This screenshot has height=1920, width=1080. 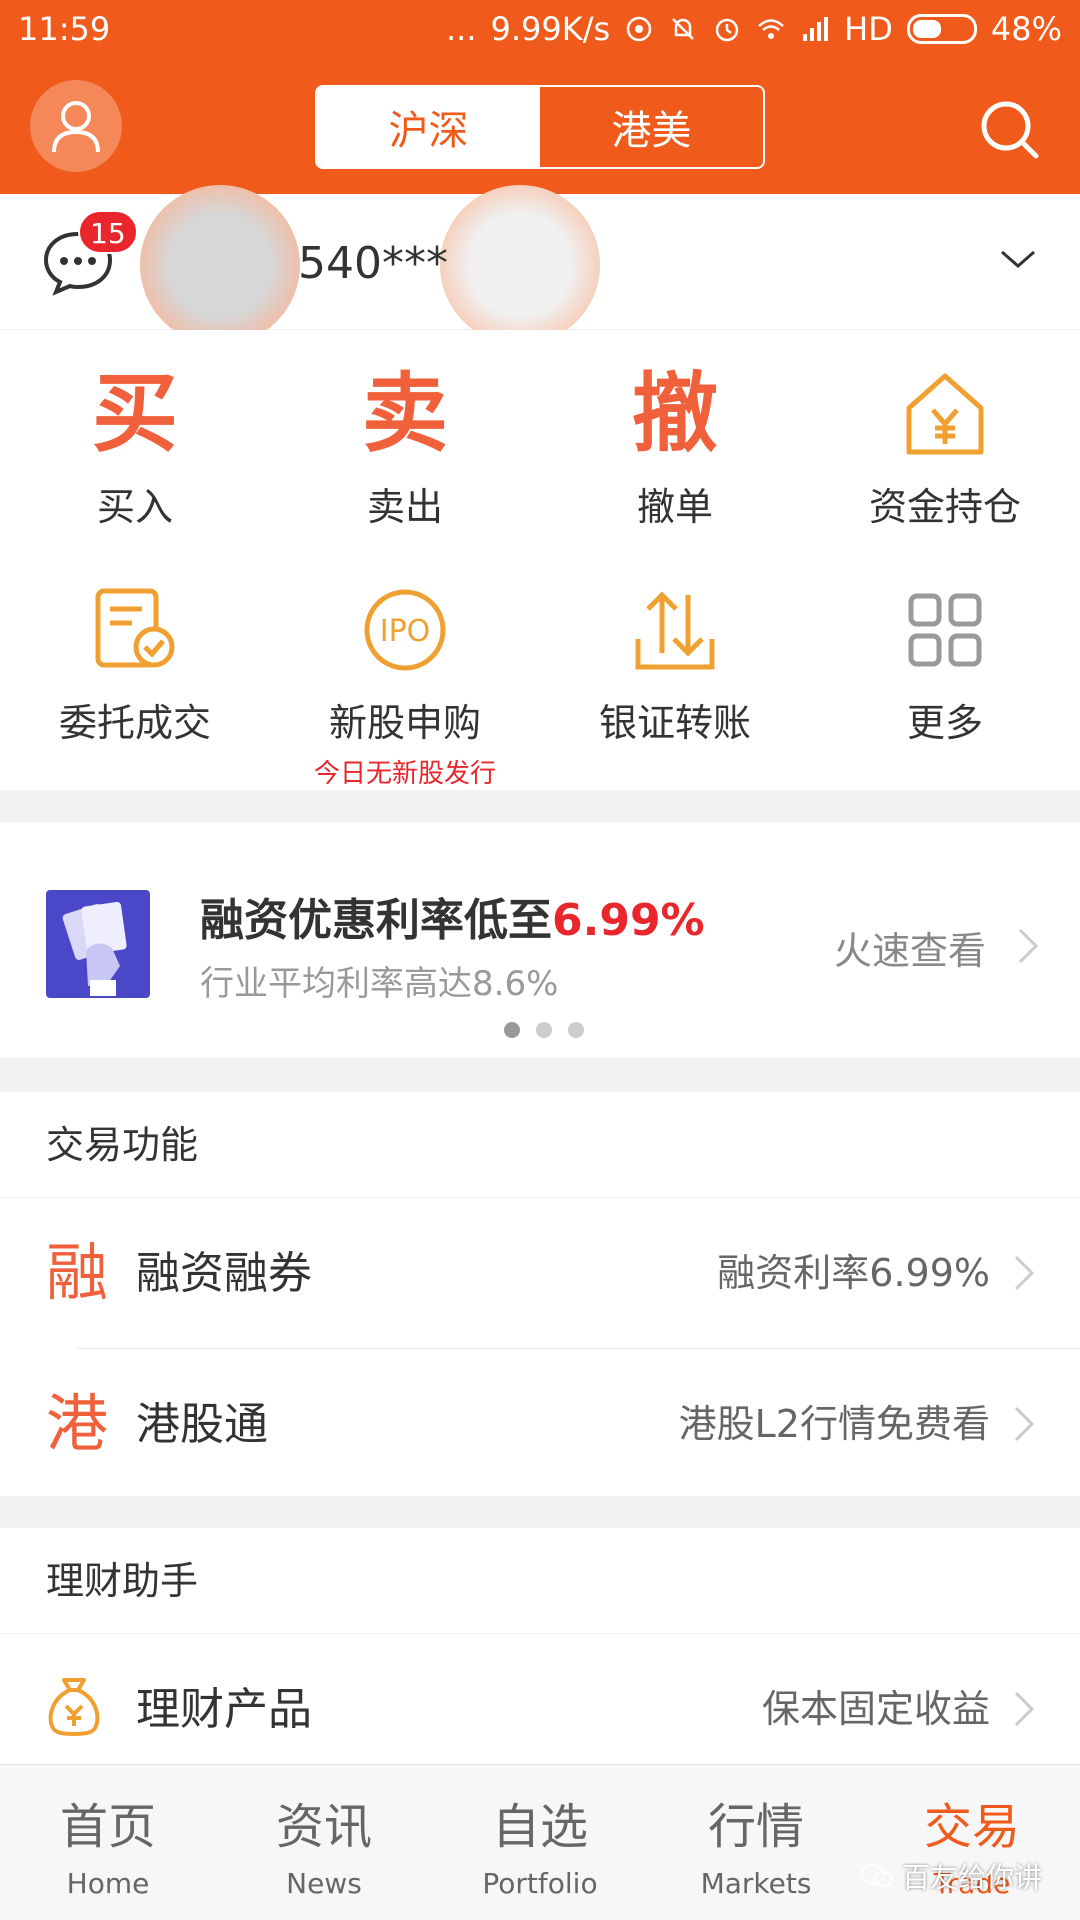 What do you see at coordinates (910, 947) in the screenshot?
I see `banner-link: 火速查看` at bounding box center [910, 947].